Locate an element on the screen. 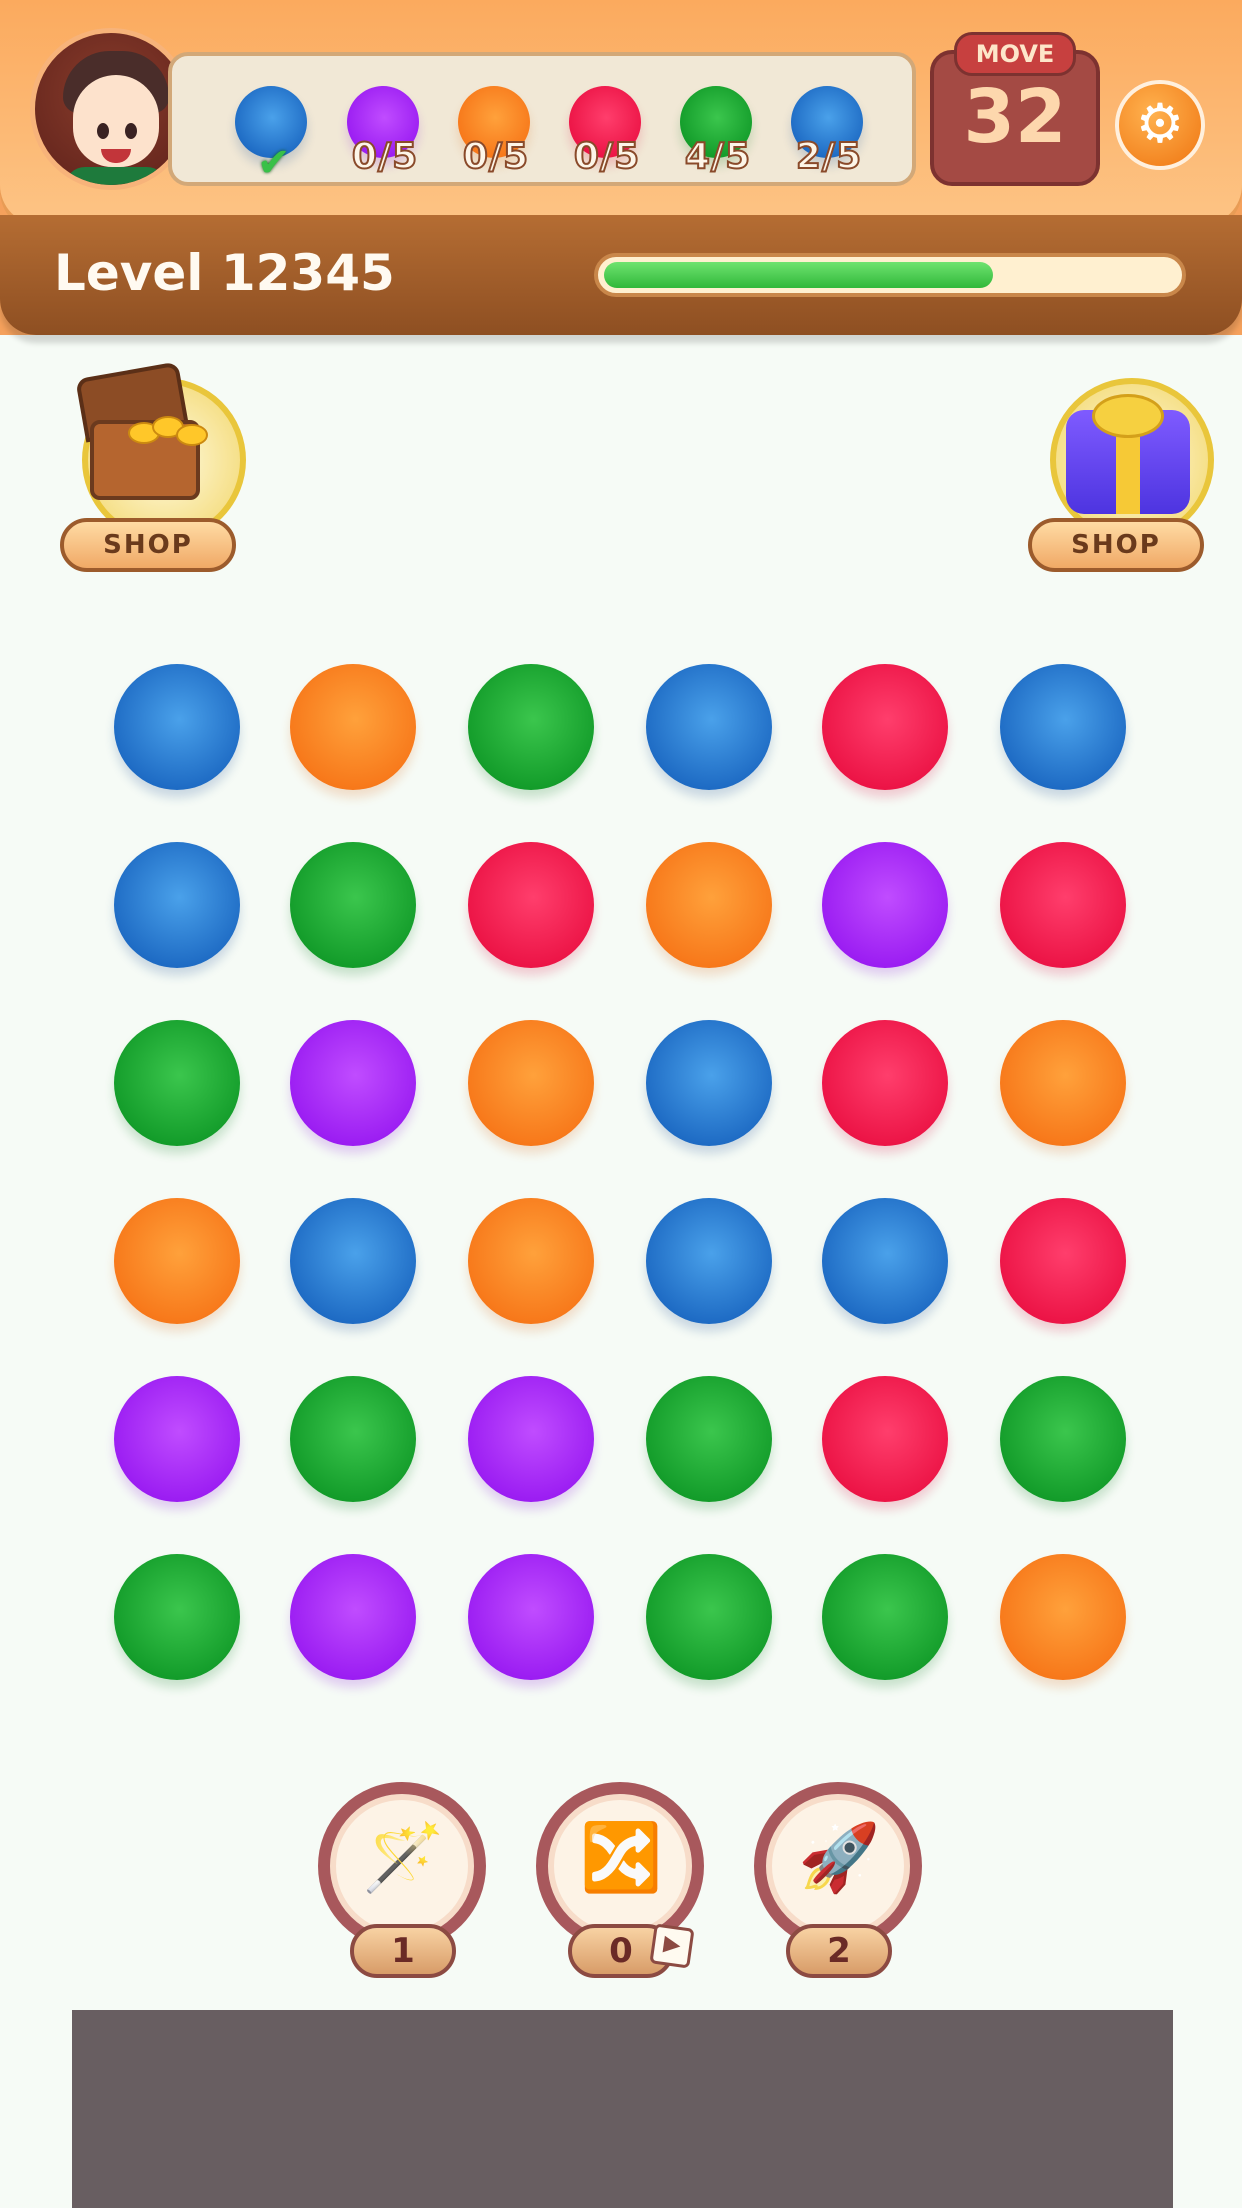  goal-panel: ✔ 0/5 0/5 0/5 4/5 2/5 is located at coordinates (542, 119).